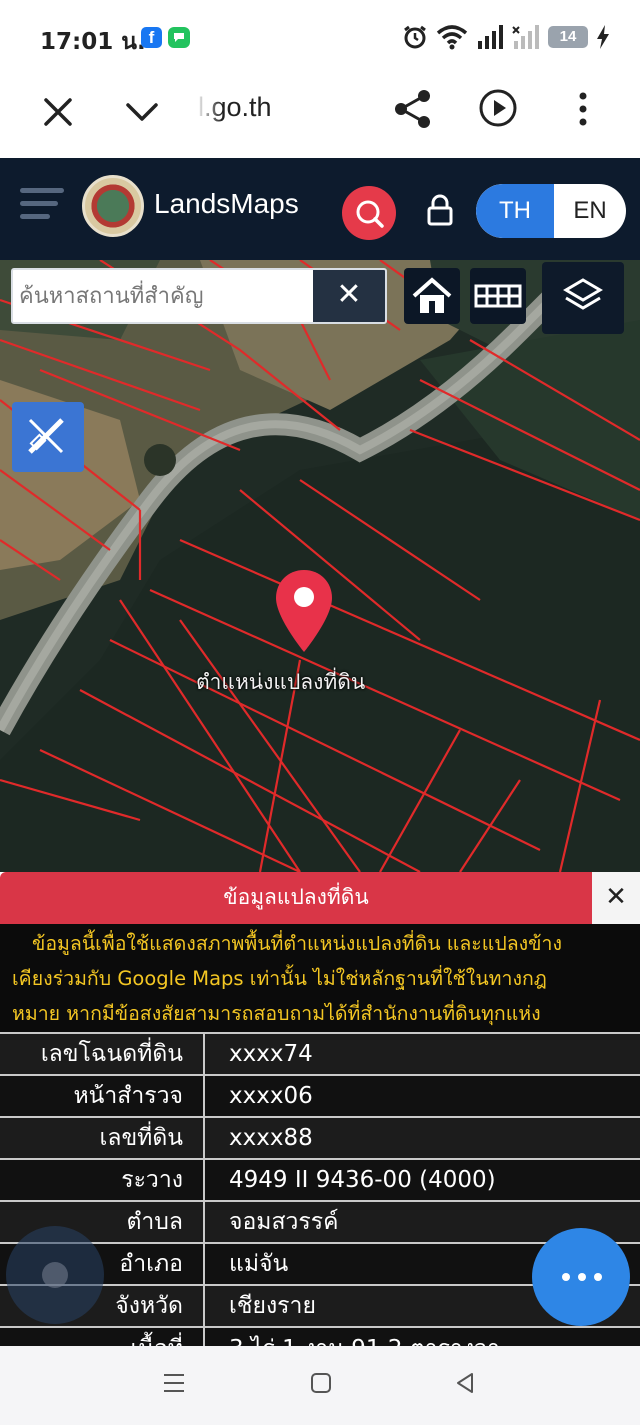 Image resolution: width=640 pixels, height=1425 pixels. What do you see at coordinates (616, 898) in the screenshot?
I see `panel-close-button: ✕` at bounding box center [616, 898].